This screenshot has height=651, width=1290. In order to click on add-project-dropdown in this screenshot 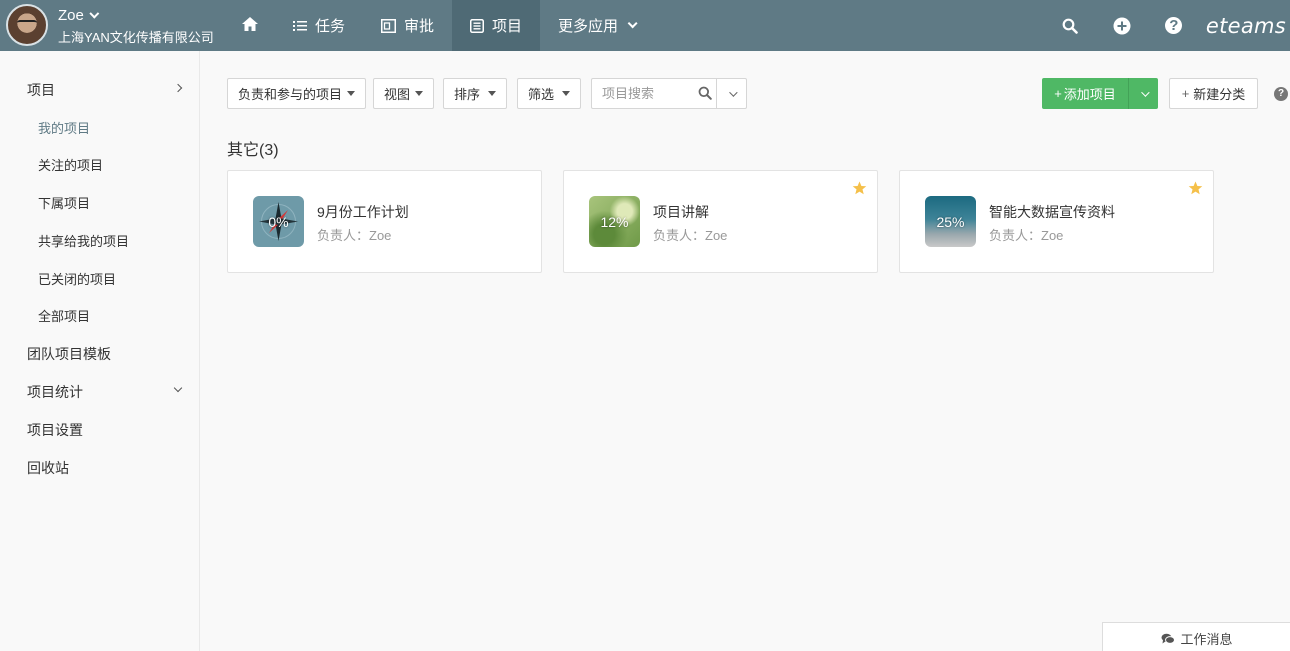, I will do `click(1143, 93)`.